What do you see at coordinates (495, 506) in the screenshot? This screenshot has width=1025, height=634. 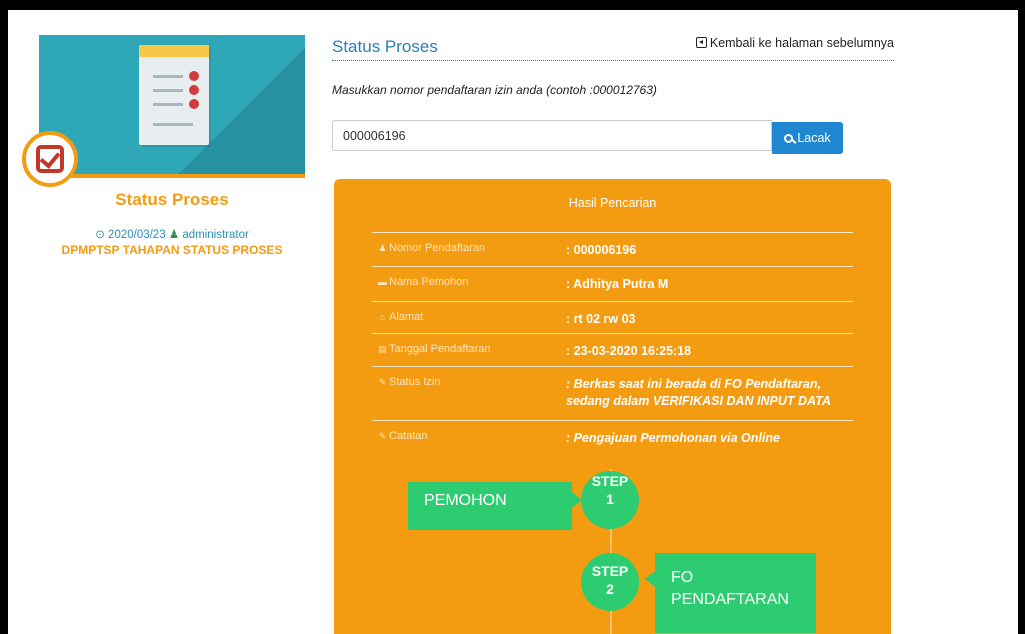 I see `flow-step-label: PEMOHON` at bounding box center [495, 506].